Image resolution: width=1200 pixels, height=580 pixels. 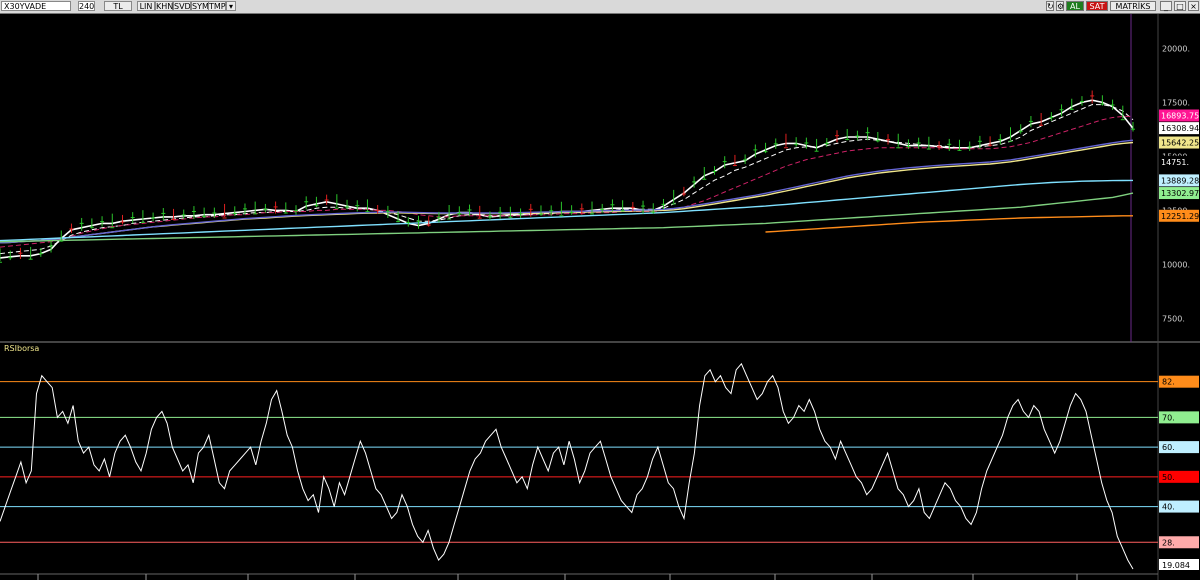 I want to click on price-badge-label: 14751., so click(x=1175, y=162).